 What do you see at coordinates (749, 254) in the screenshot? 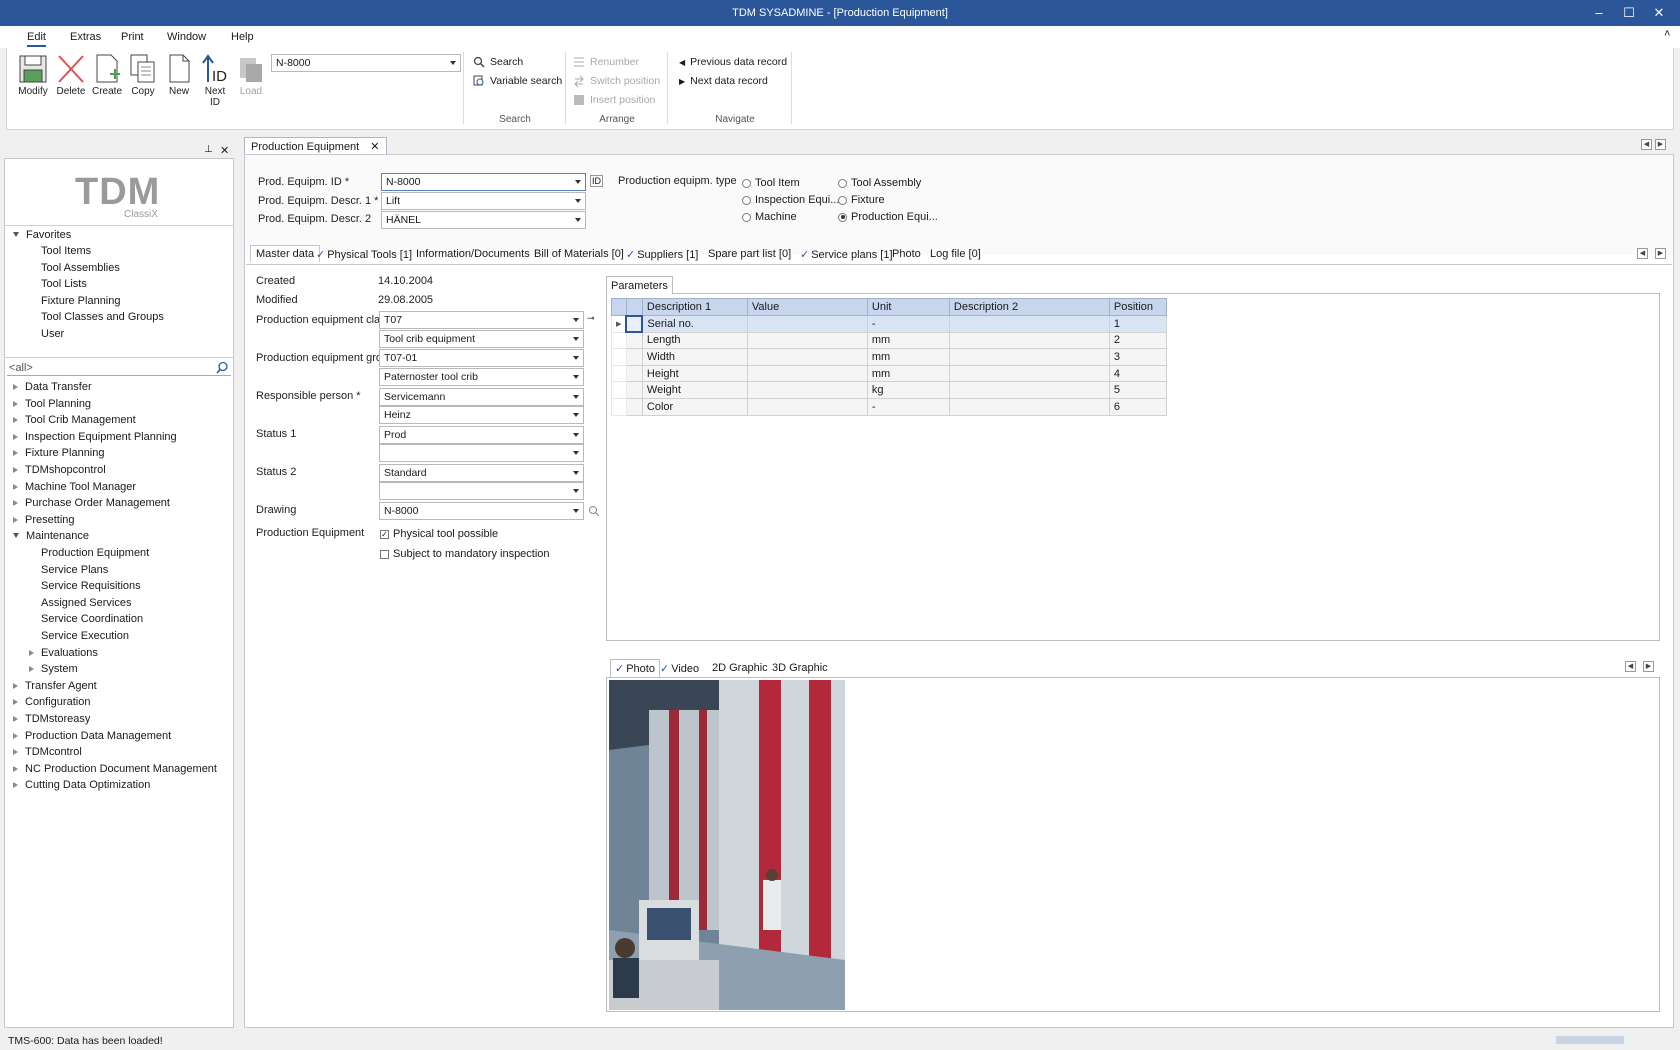
I see `detail-tab: Spare part list [0]` at bounding box center [749, 254].